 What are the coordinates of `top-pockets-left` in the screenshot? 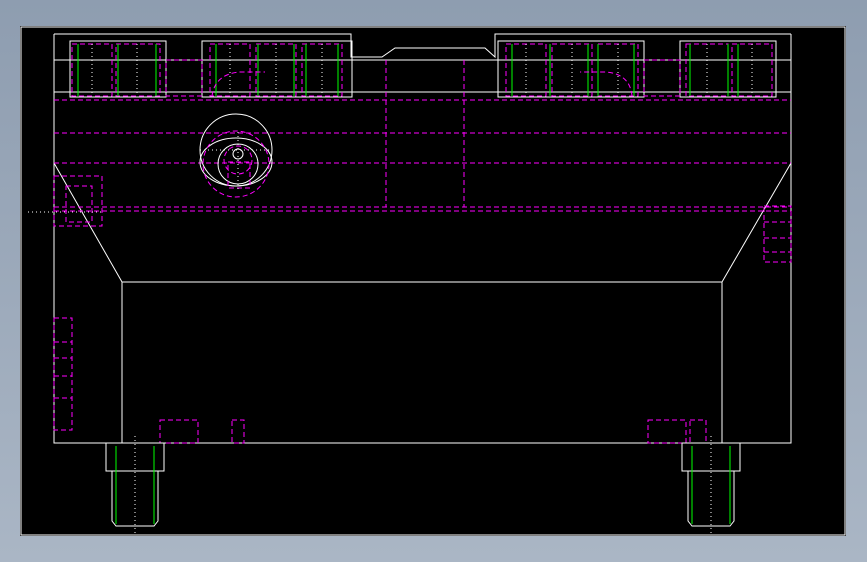 It's located at (211, 69).